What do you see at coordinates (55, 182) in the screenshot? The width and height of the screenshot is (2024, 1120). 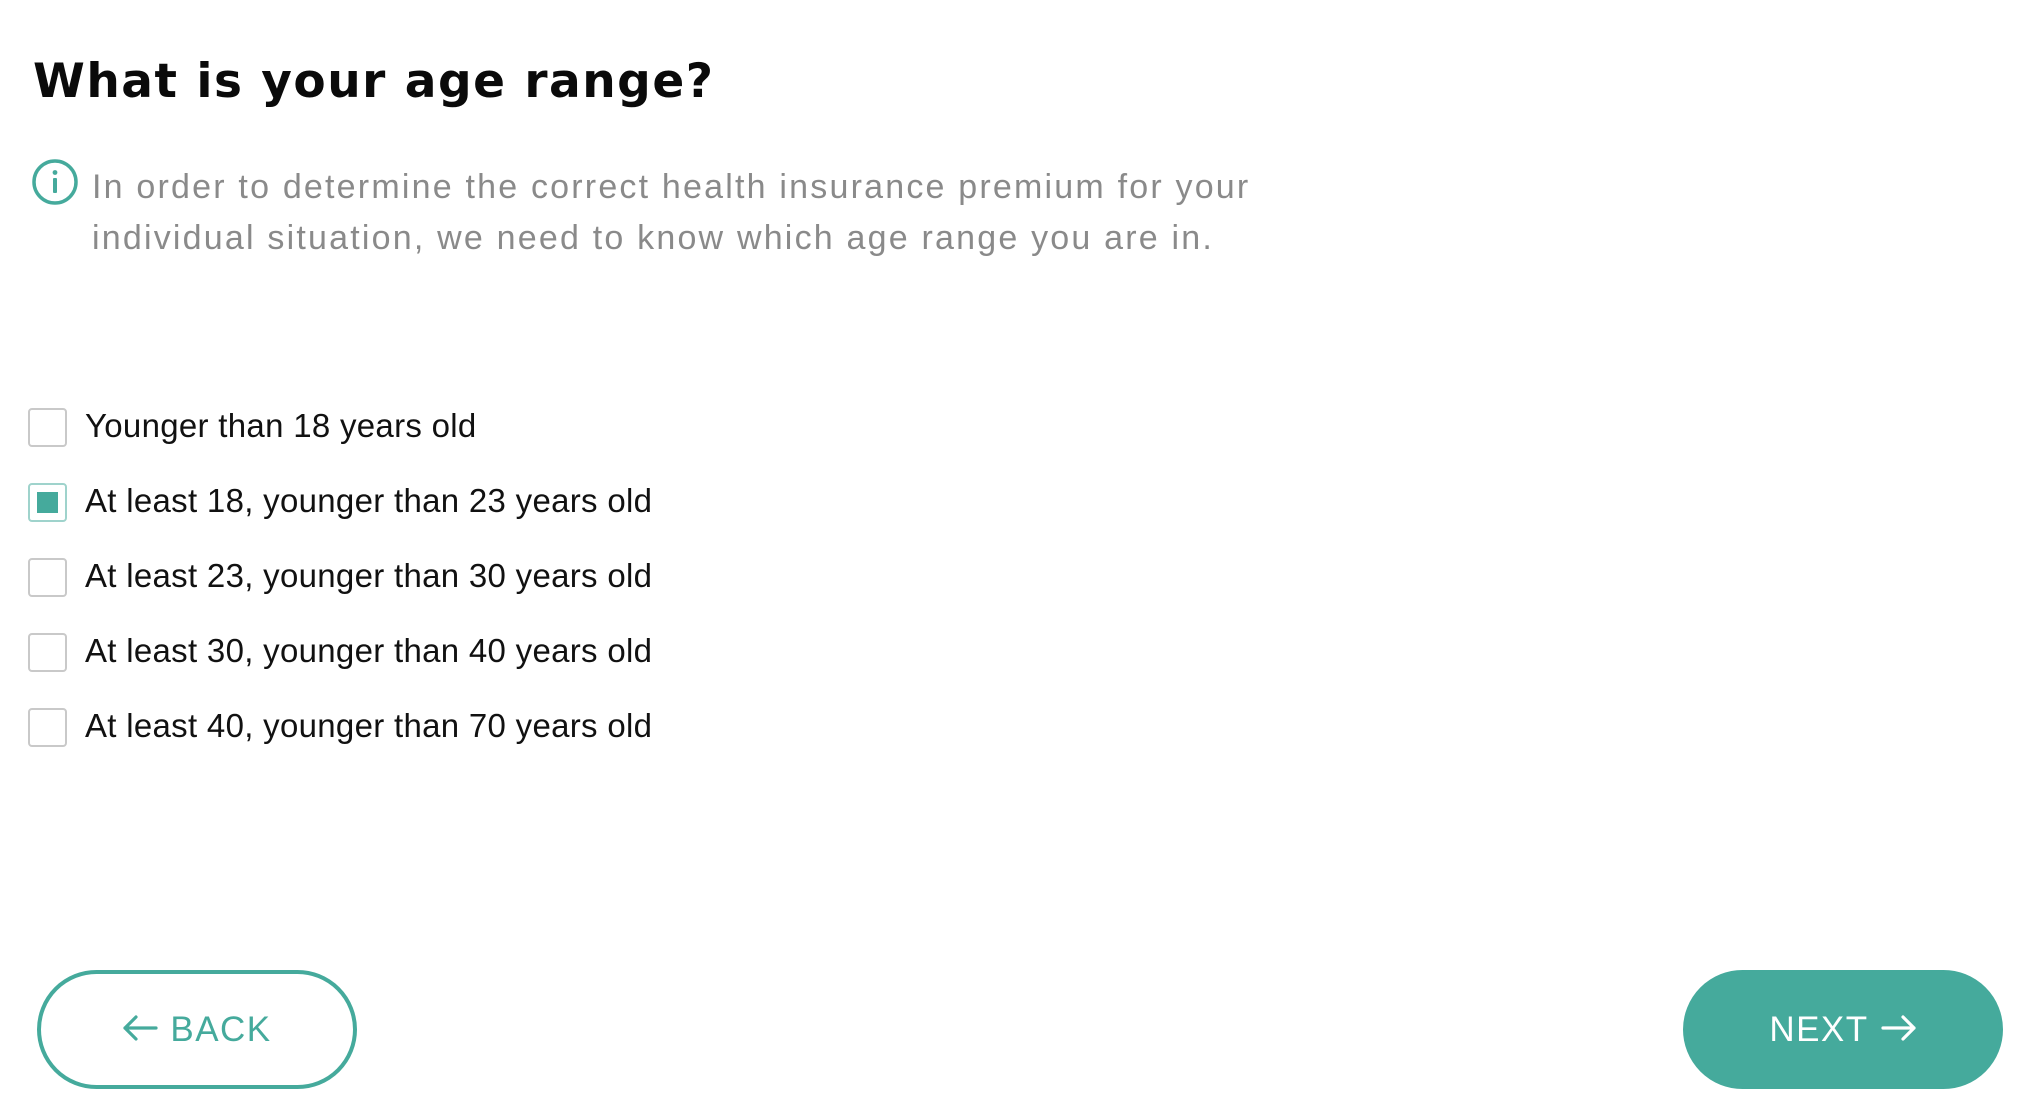 I see `info-circle-icon` at bounding box center [55, 182].